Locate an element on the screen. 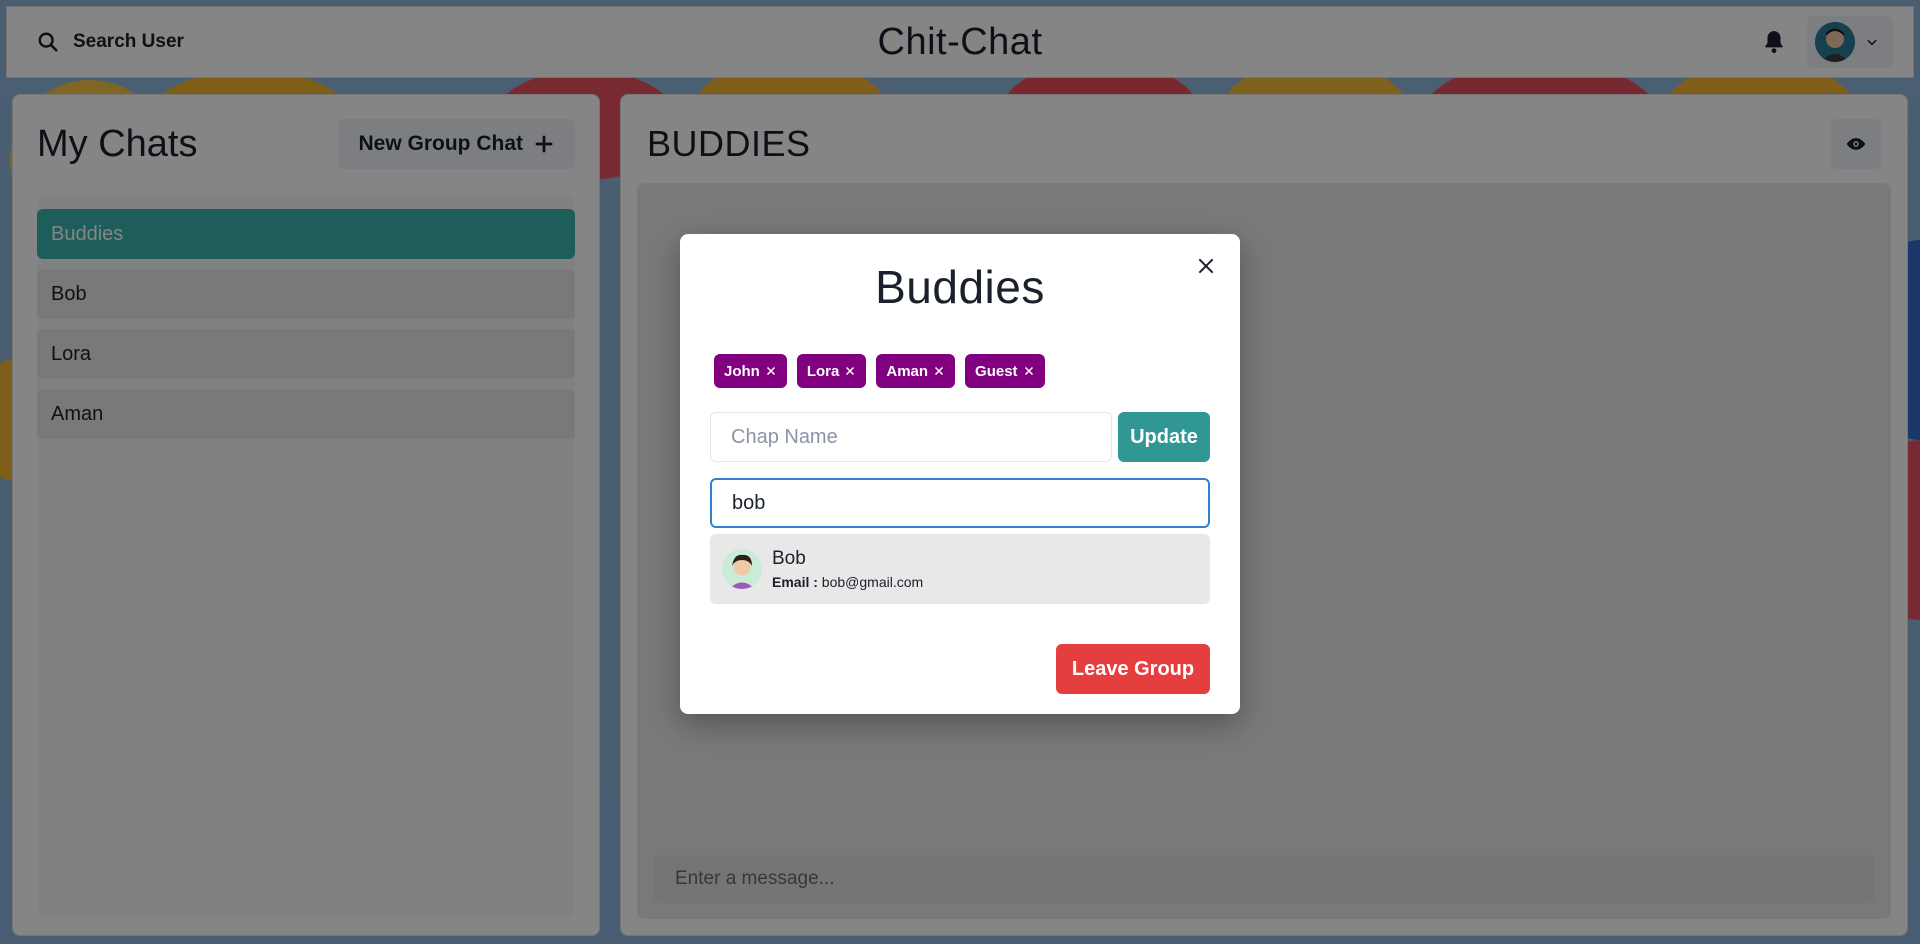 This screenshot has height=944, width=1920. user-search-result: Bob Email : bob@gmail.com is located at coordinates (960, 569).